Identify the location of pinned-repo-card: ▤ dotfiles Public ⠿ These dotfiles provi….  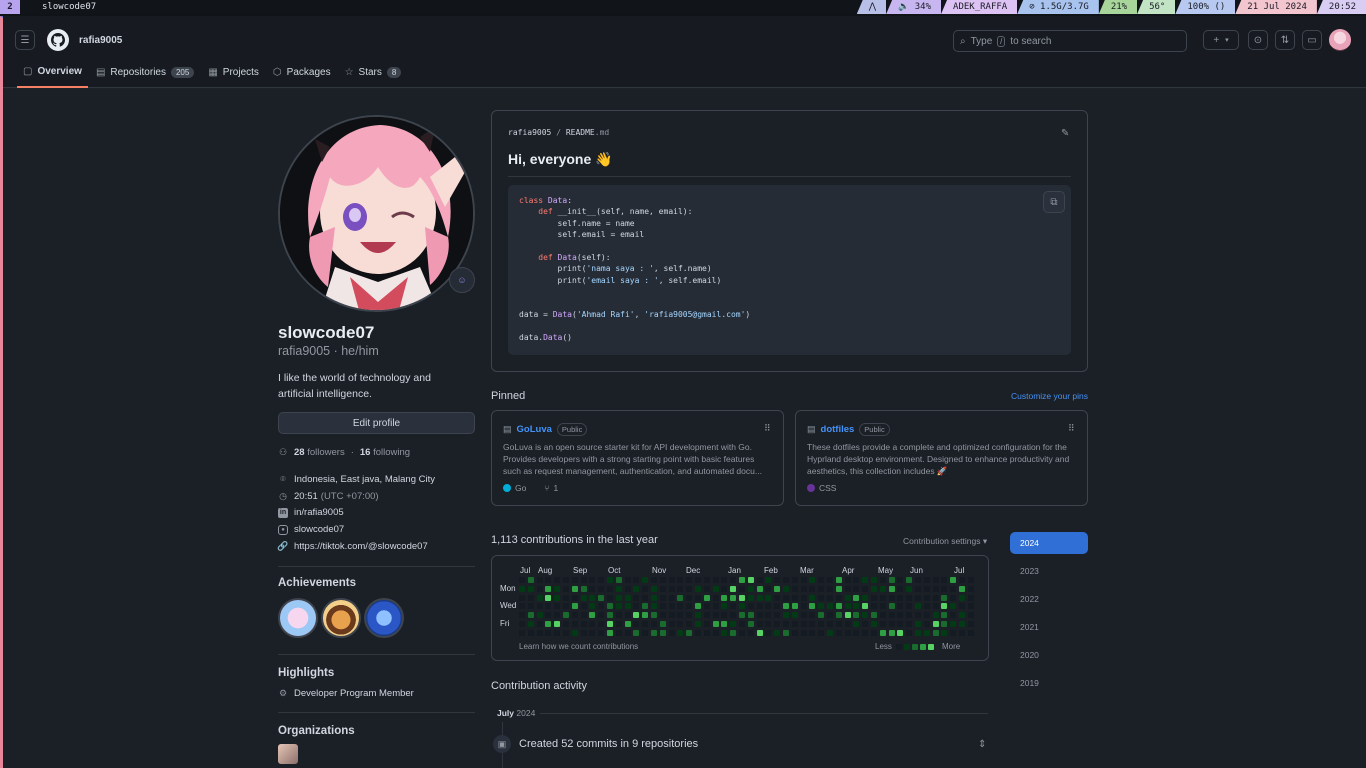
(941, 458).